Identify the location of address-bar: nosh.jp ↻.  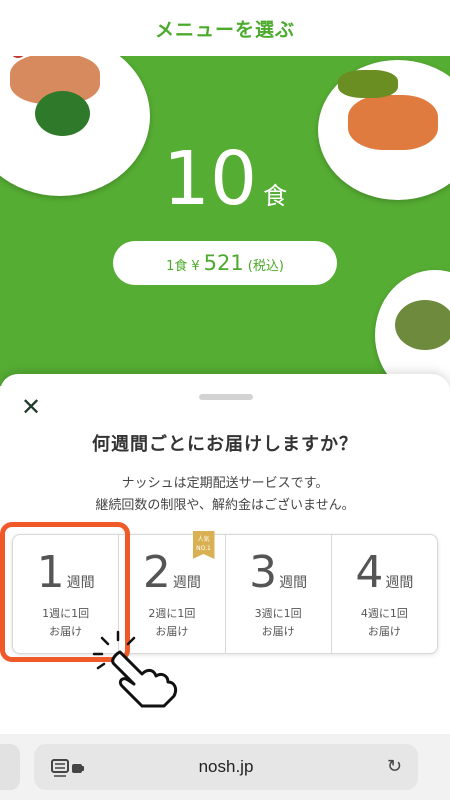
(226, 767).